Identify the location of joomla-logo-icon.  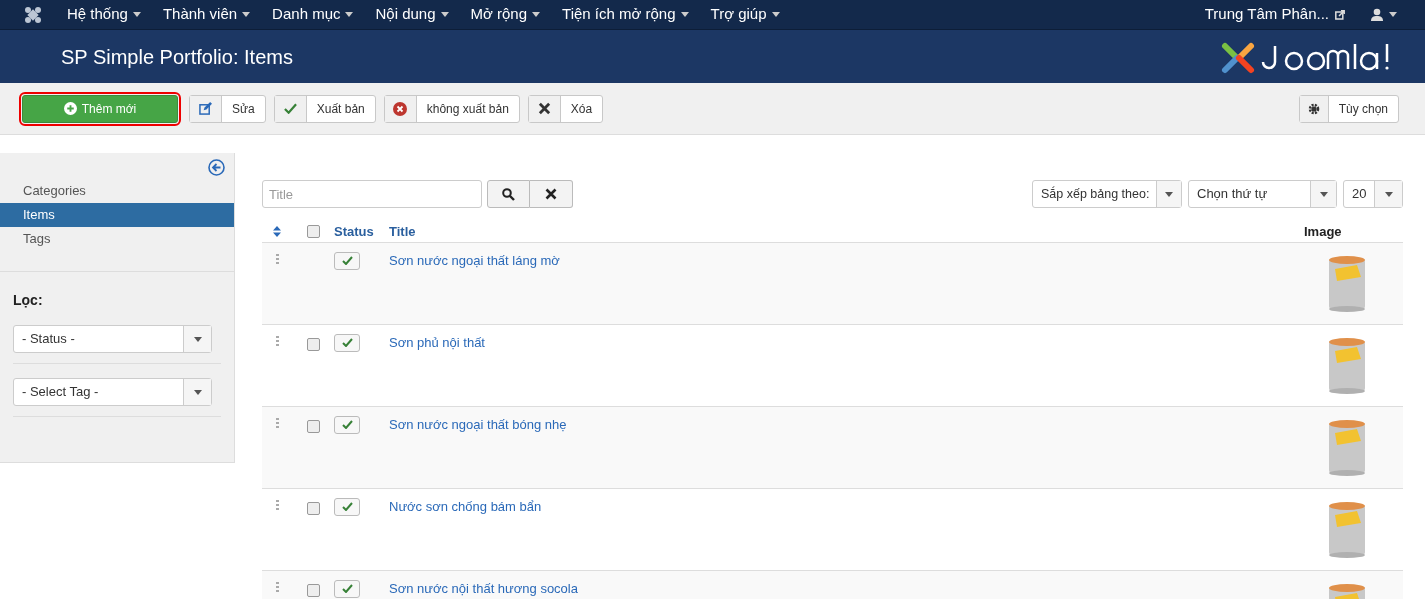
(33, 14).